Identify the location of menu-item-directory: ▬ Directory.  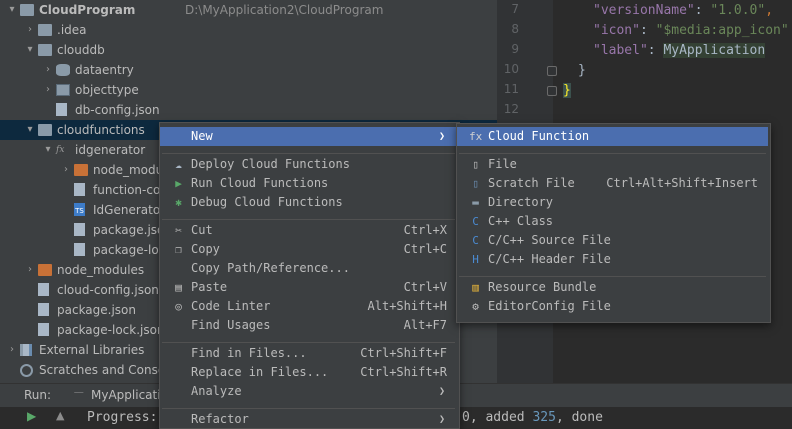
(612, 202).